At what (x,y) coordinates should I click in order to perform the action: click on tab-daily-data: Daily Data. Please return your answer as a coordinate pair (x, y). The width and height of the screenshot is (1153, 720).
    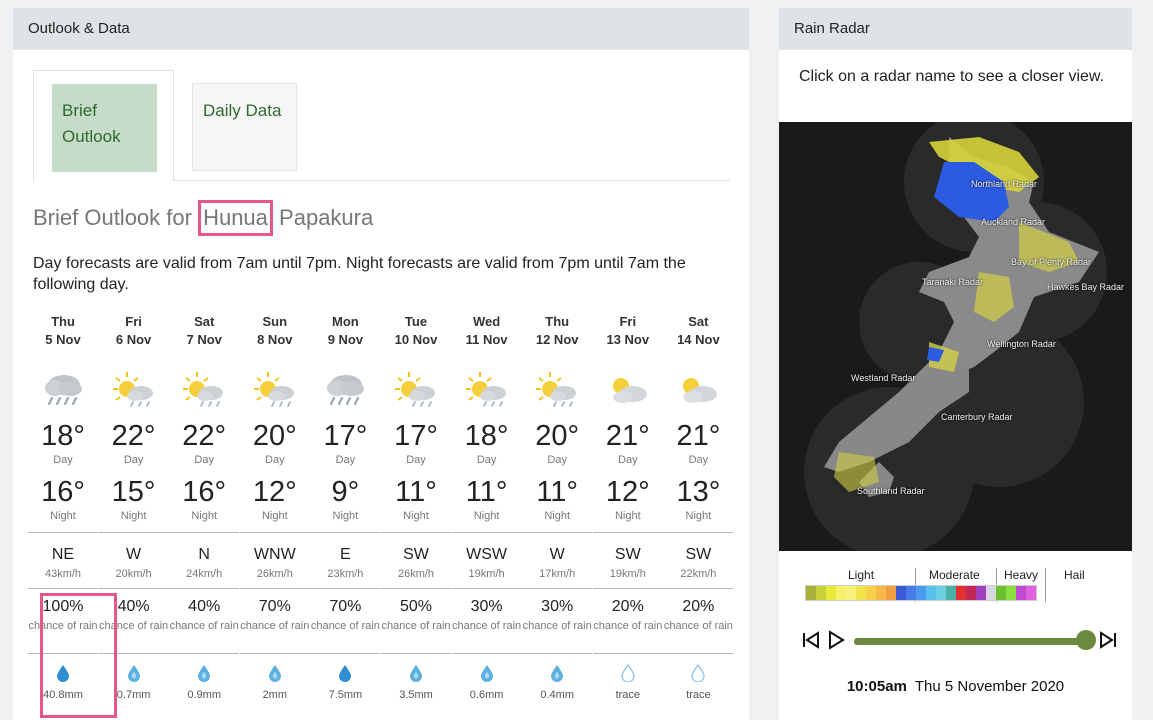
    Looking at the image, I should click on (244, 127).